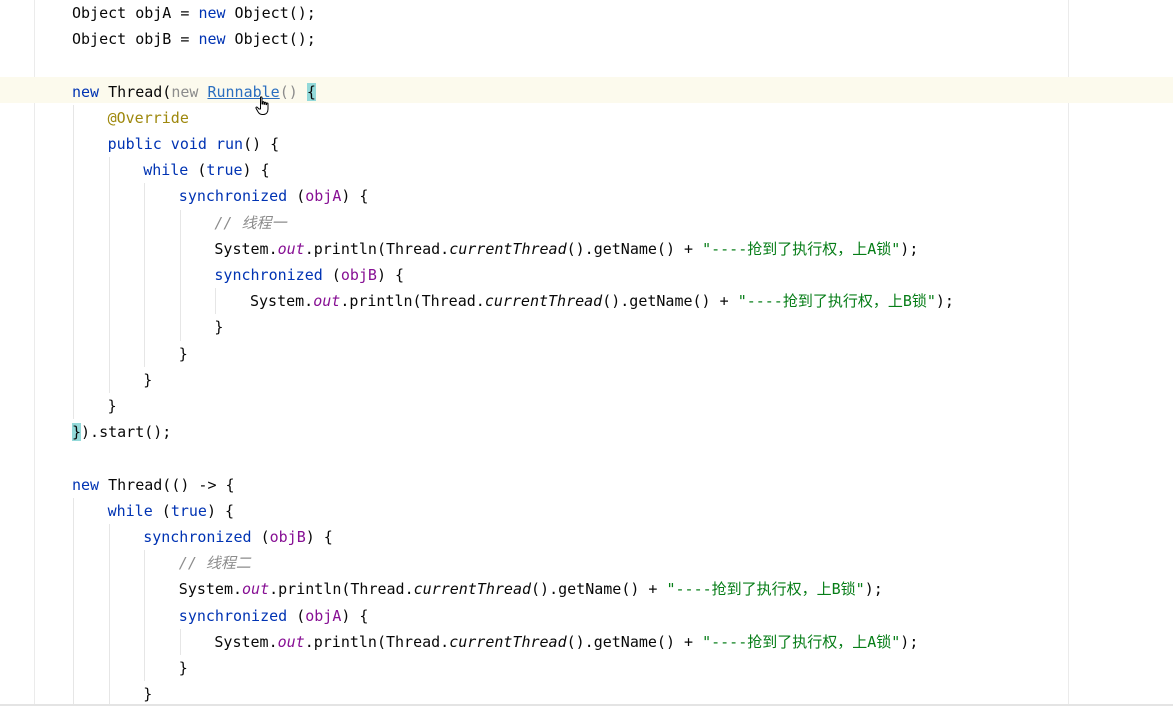 The image size is (1173, 706). I want to click on keyword-token: true, so click(188, 510).